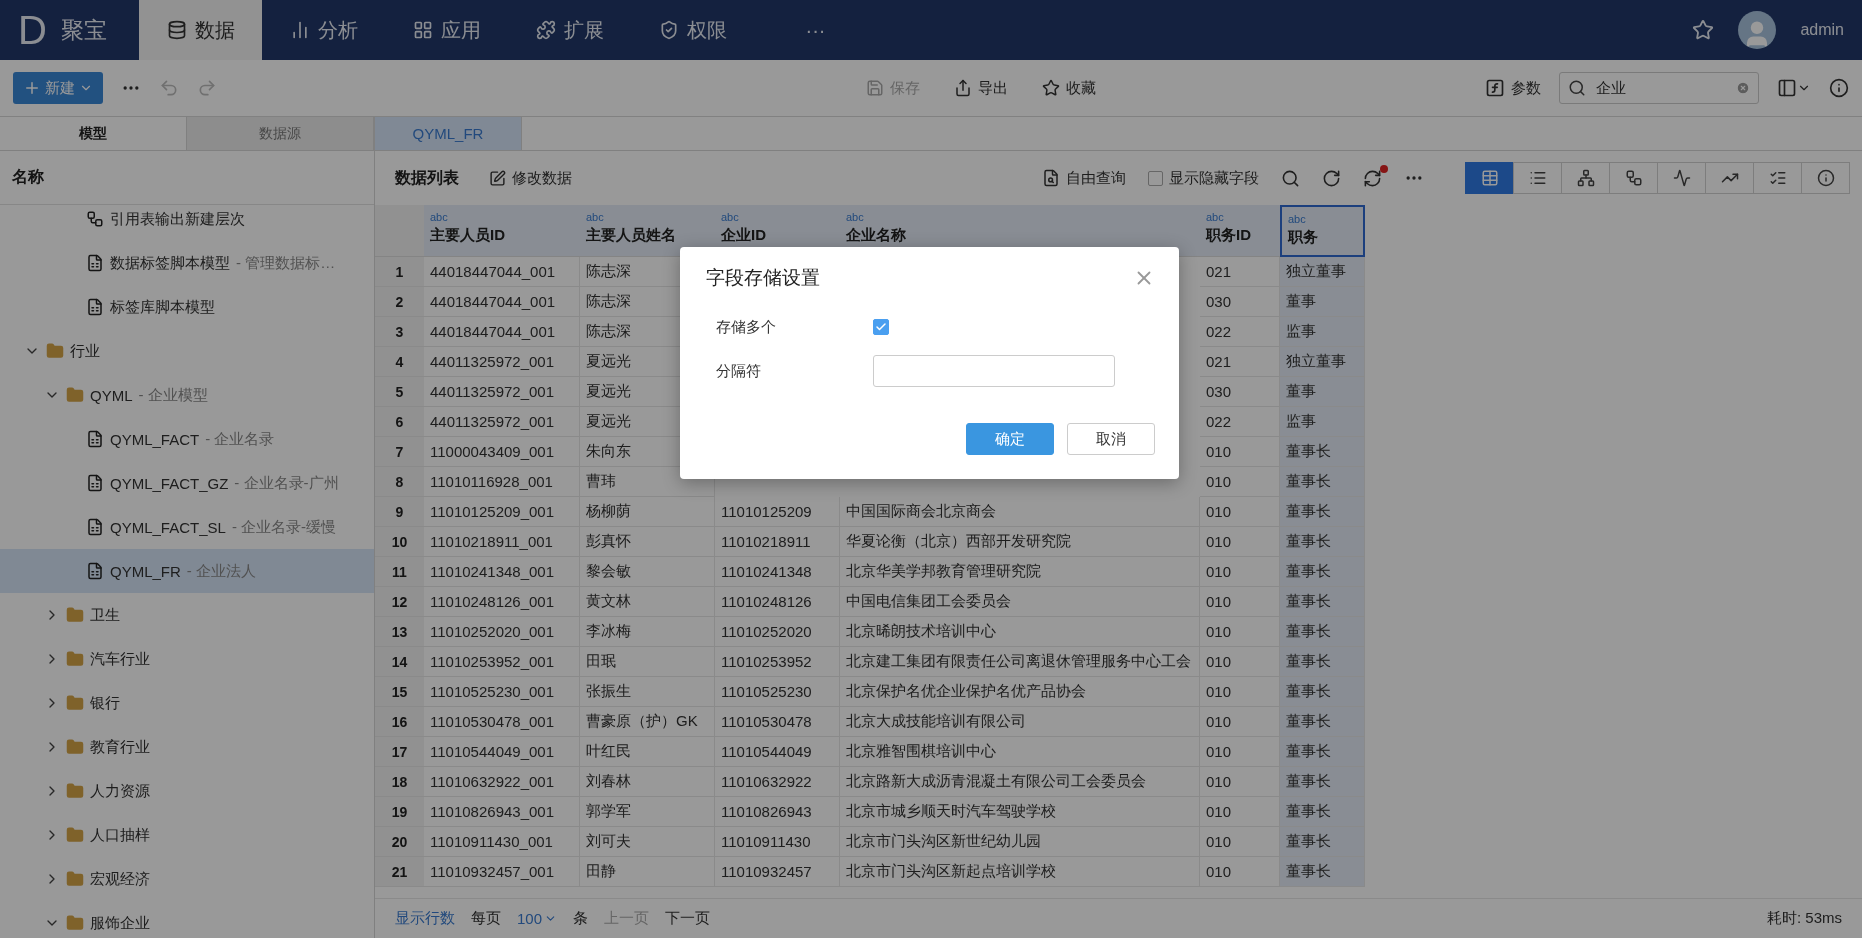 Image resolution: width=1862 pixels, height=938 pixels. Describe the element at coordinates (323, 30) in the screenshot. I see `nav-tab: 分析` at that location.